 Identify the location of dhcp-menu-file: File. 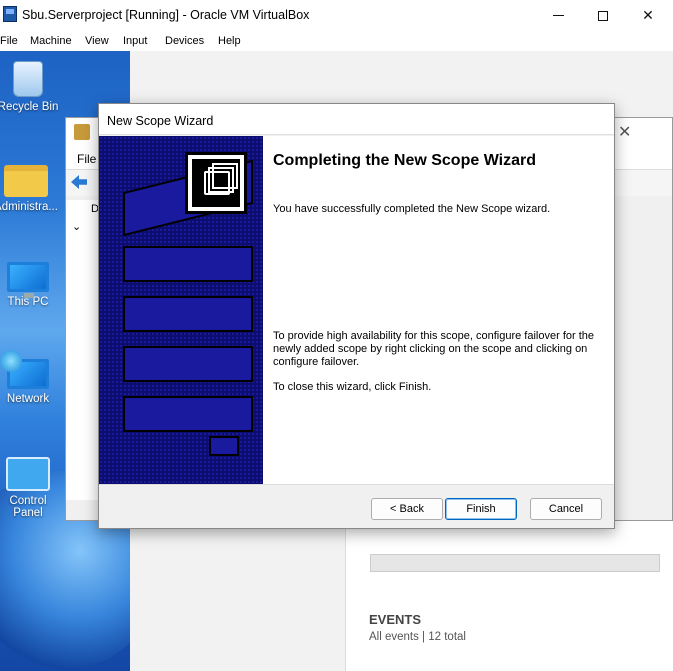
(86, 159).